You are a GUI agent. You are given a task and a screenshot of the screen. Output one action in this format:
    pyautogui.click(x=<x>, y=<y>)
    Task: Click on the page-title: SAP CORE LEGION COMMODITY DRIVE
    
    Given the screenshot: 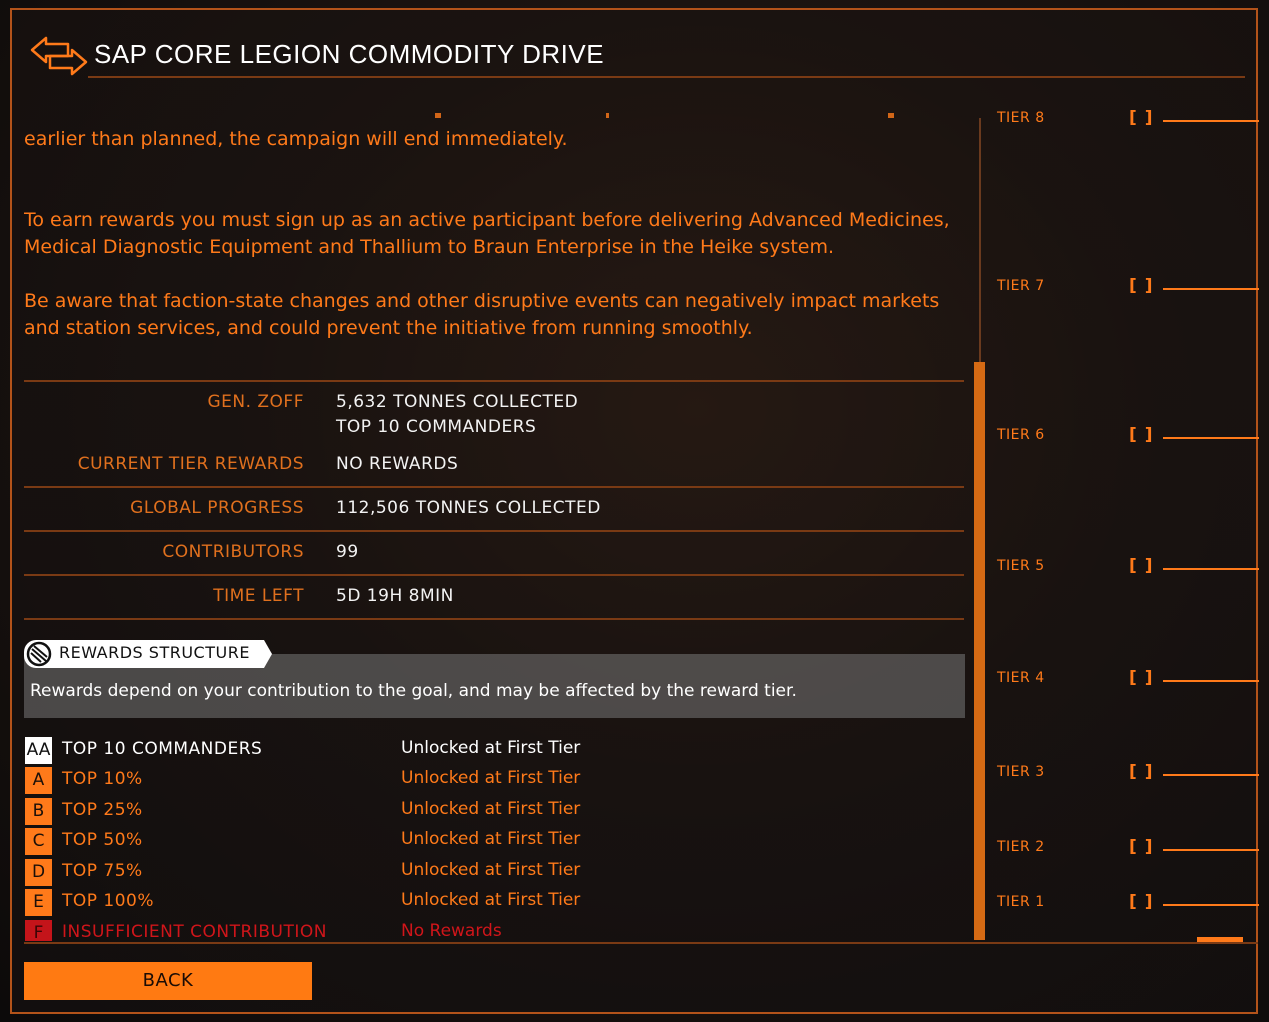 What is the action you would take?
    pyautogui.click(x=349, y=54)
    